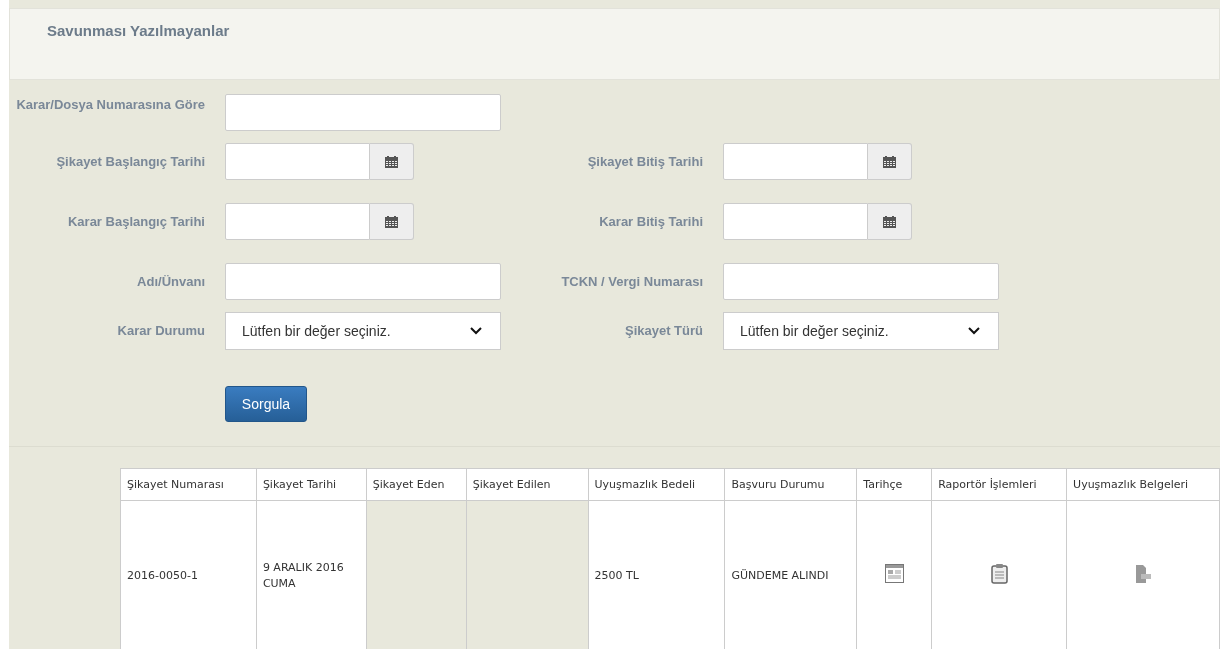 The image size is (1220, 649). What do you see at coordinates (416, 484) in the screenshot?
I see `column-header: Şikayet Eden` at bounding box center [416, 484].